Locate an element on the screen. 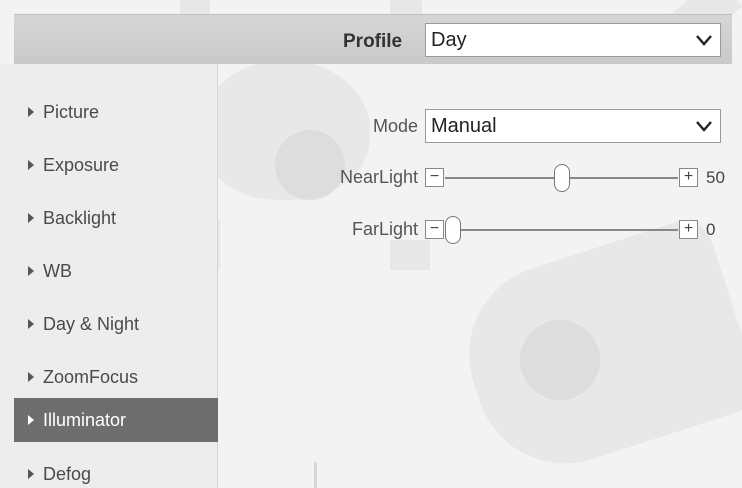 Image resolution: width=742 pixels, height=488 pixels. nearlight-label: NearLight is located at coordinates (378, 177).